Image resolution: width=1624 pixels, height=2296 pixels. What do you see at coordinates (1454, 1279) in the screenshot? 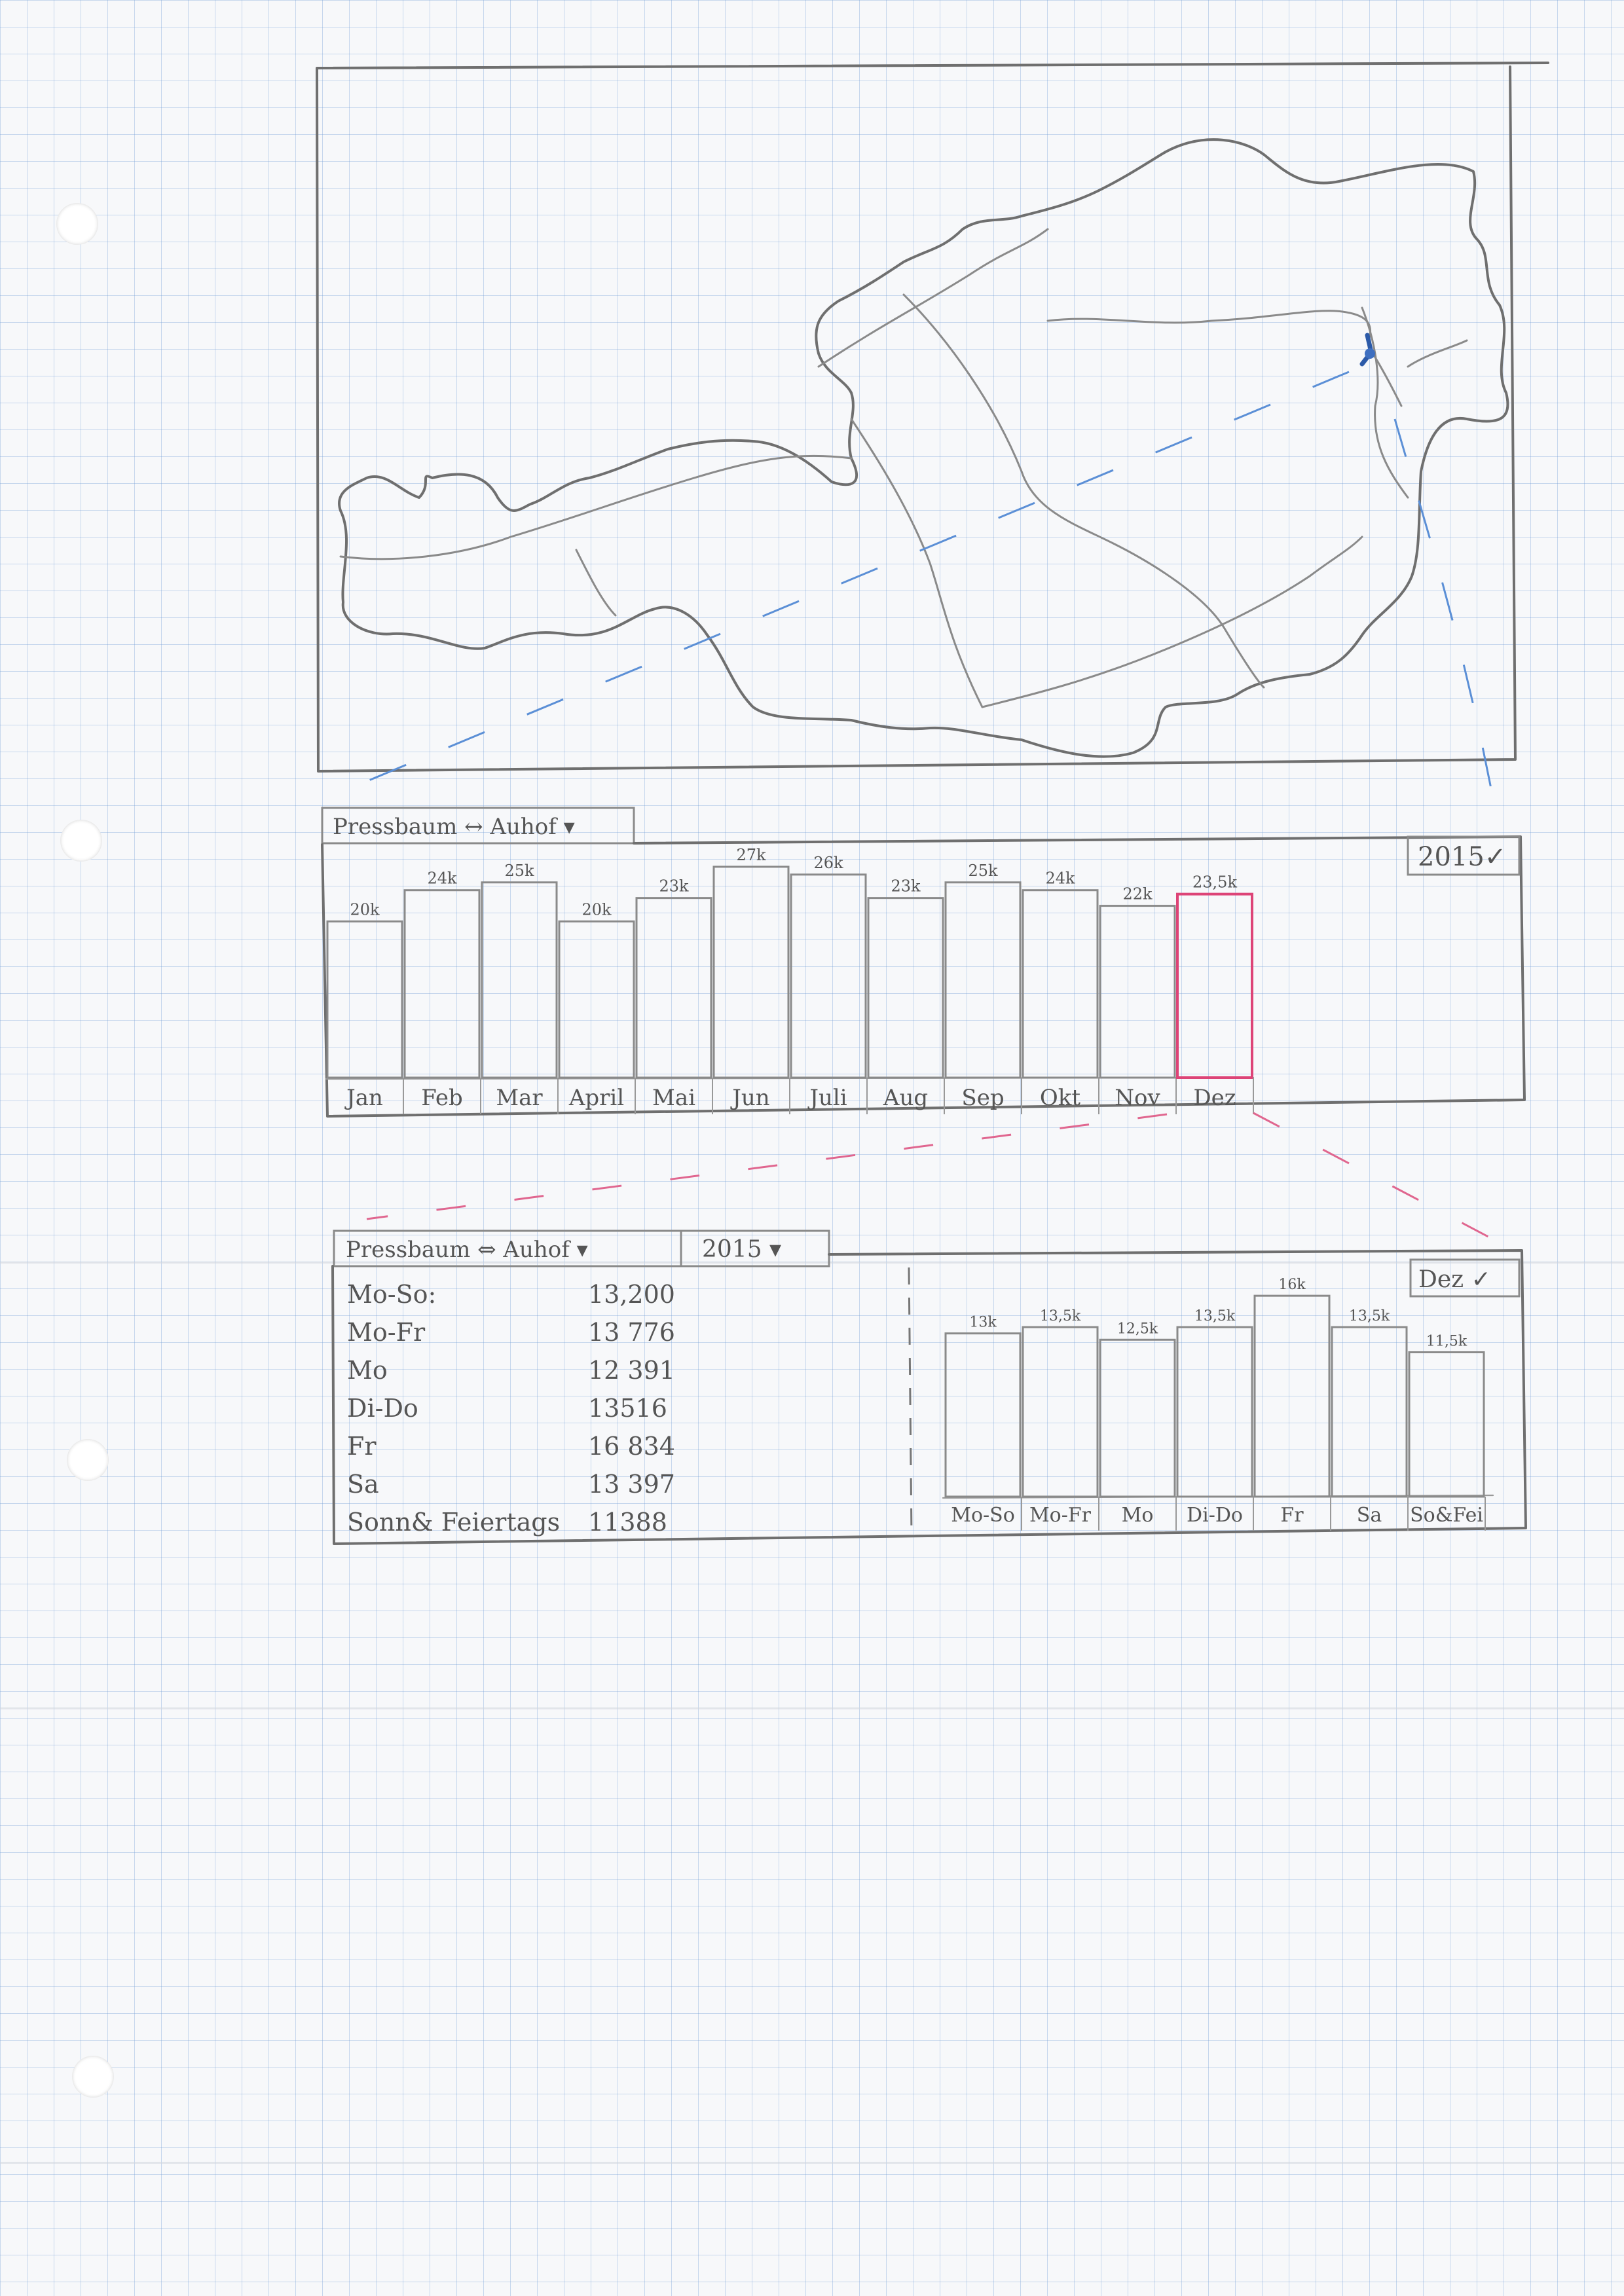
I see `month-selector-label: Dez ✓` at bounding box center [1454, 1279].